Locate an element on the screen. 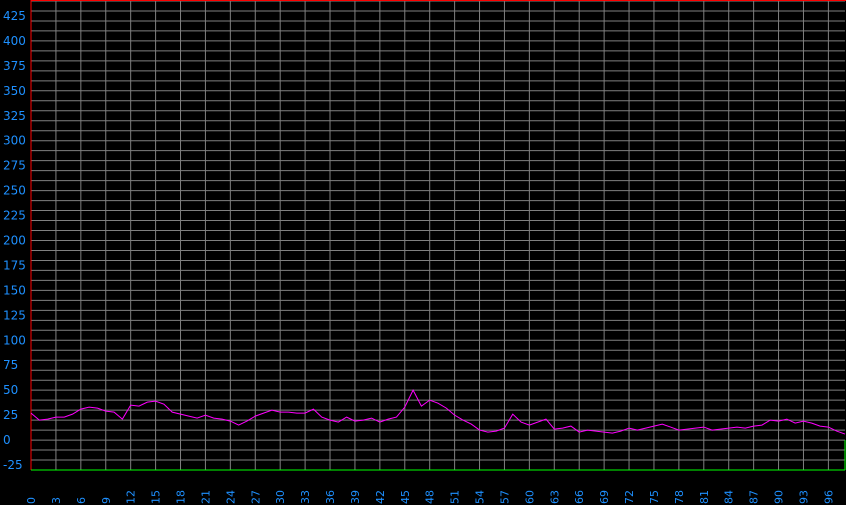  y-tick-label-15: 50 is located at coordinates (10, 390).